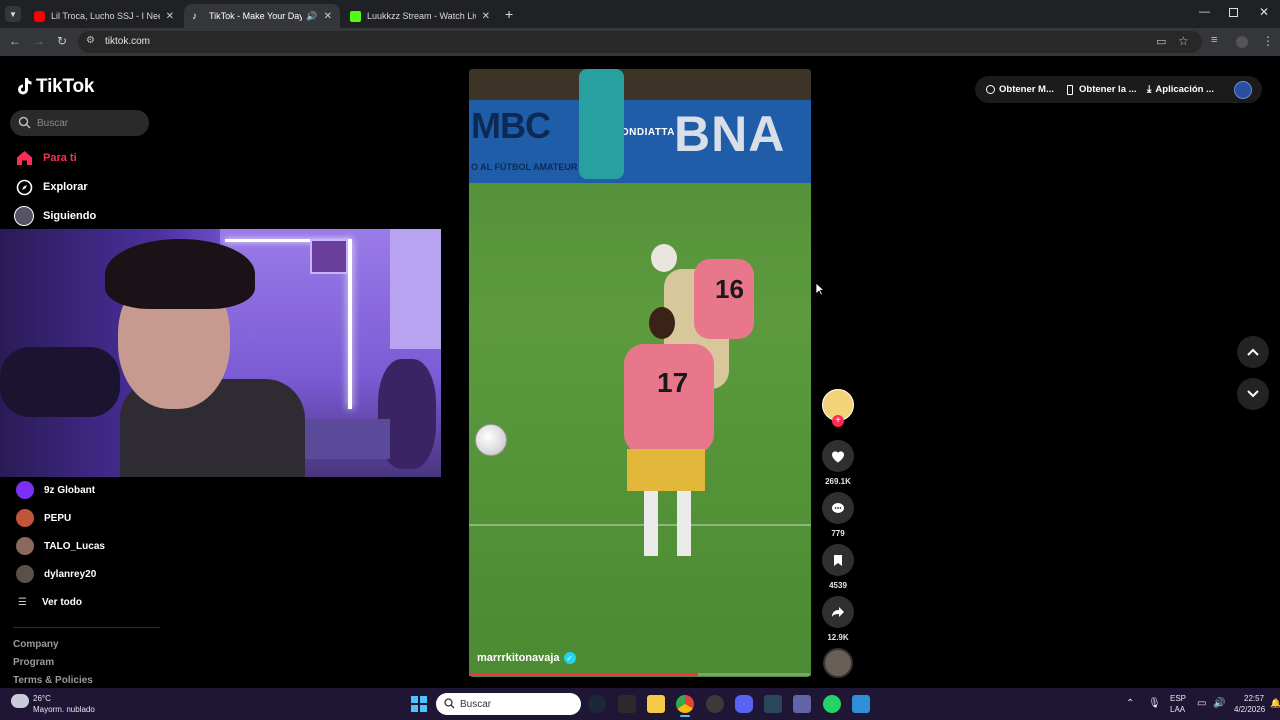  Describe the element at coordinates (42, 698) in the screenshot. I see `weather-temp: 26°C` at that location.